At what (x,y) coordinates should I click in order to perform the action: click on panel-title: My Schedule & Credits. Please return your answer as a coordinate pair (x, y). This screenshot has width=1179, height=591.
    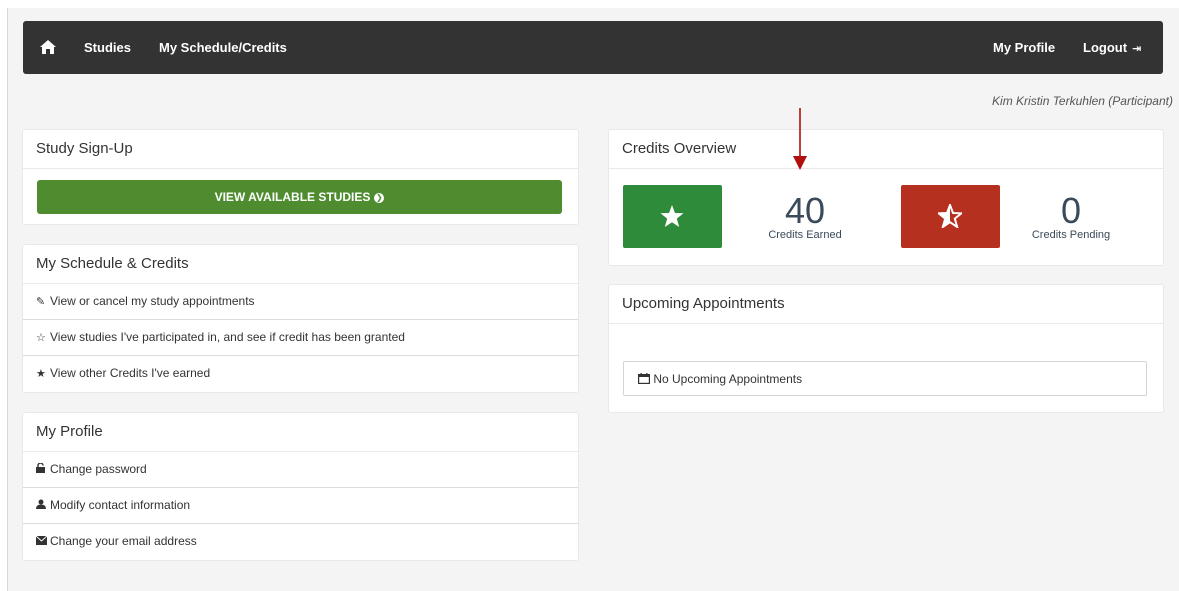
    Looking at the image, I should click on (300, 264).